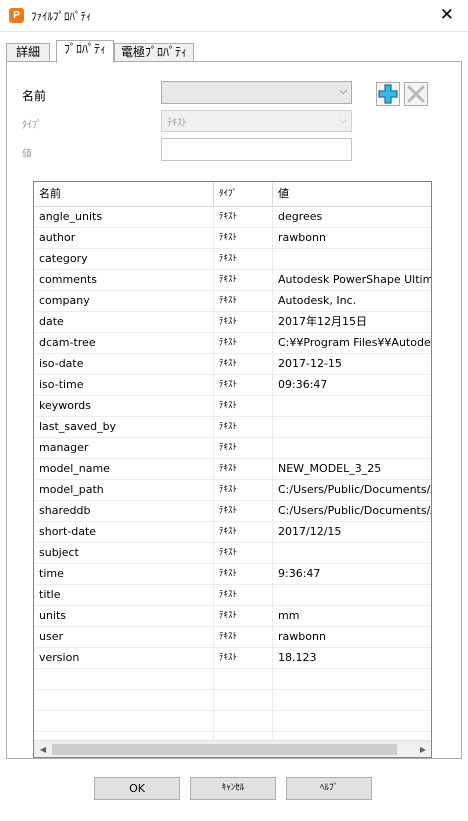 The width and height of the screenshot is (468, 821). I want to click on table-row: iso-date ﾃｷｽﾄ 2017-12-15, so click(232, 364).